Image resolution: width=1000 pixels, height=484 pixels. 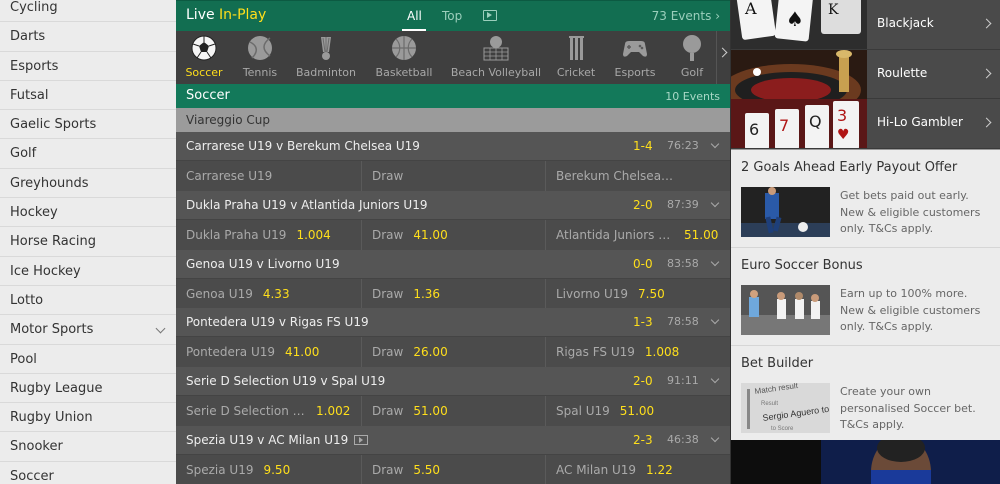 What do you see at coordinates (88, 213) in the screenshot?
I see `sidebar-item-hockey: Hockey` at bounding box center [88, 213].